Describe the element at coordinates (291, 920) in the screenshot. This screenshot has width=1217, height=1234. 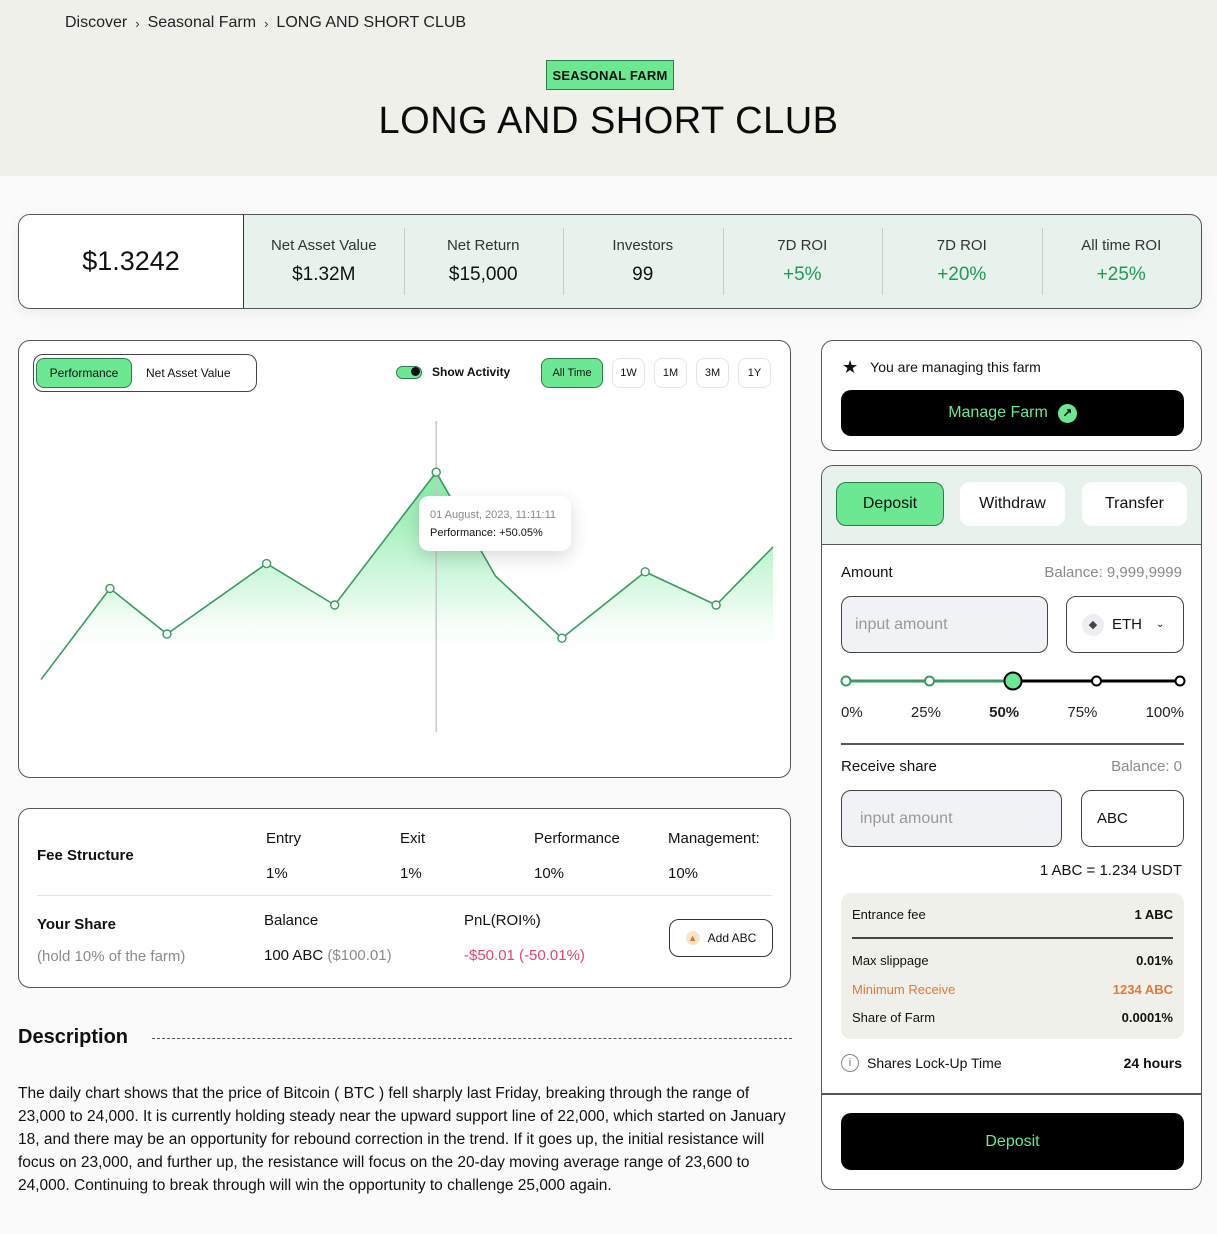
I see `balance-label: Balance` at that location.